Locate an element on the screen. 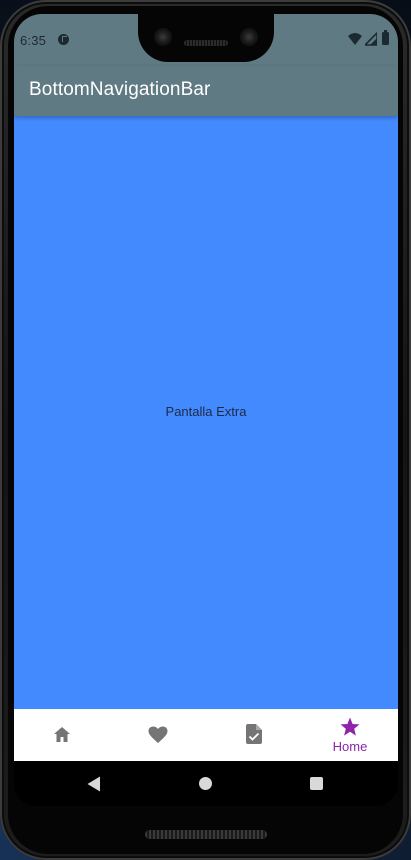 This screenshot has width=411, height=860. app-bar-title: BottomNavigationBar is located at coordinates (120, 89).